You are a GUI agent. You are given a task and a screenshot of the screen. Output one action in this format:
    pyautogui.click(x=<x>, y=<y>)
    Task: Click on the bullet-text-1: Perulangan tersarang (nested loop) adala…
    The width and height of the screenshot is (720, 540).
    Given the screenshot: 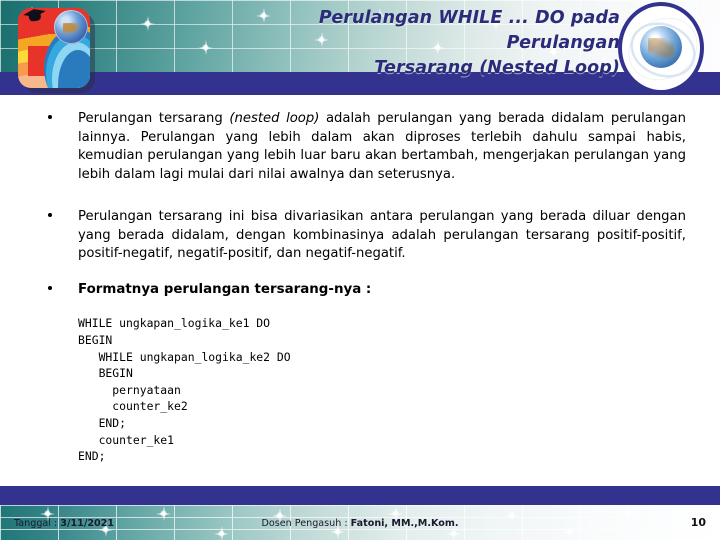 What is the action you would take?
    pyautogui.click(x=382, y=146)
    